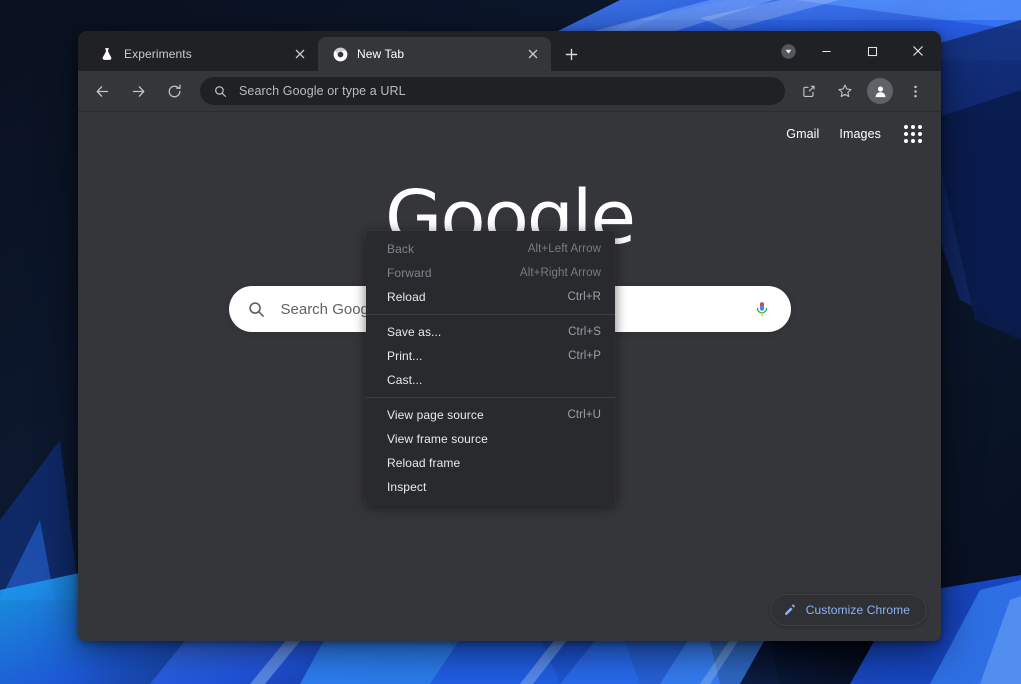 The width and height of the screenshot is (1021, 684). What do you see at coordinates (564, 249) in the screenshot?
I see `menu-item-shortcut: Alt+Left Arrow` at bounding box center [564, 249].